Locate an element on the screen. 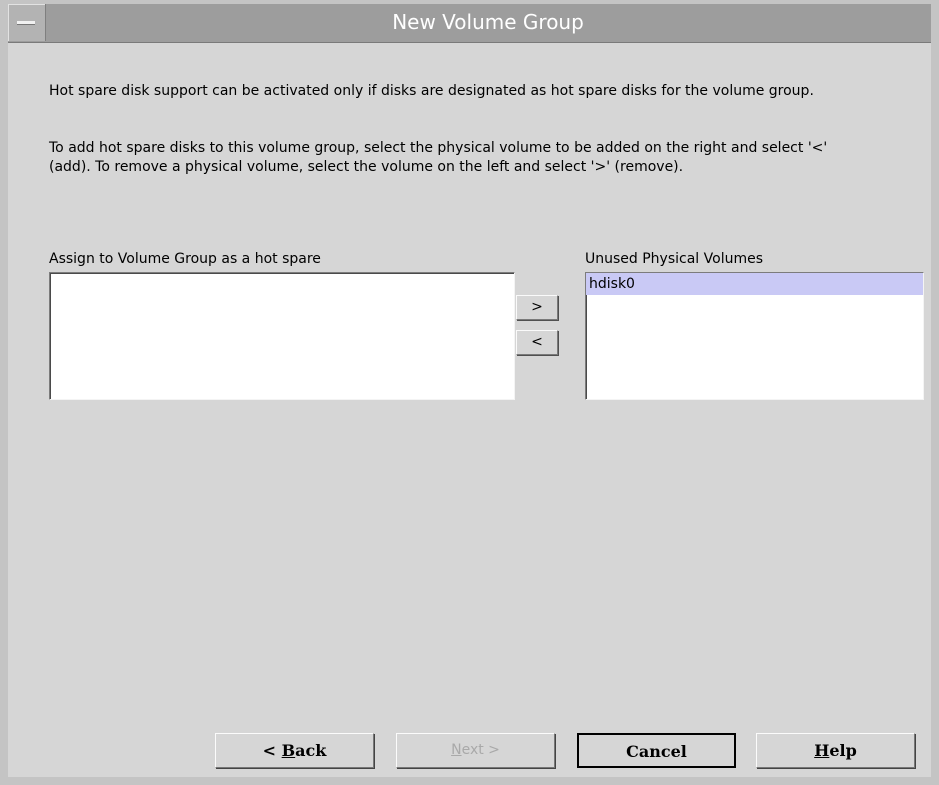  add-button: < is located at coordinates (537, 342).